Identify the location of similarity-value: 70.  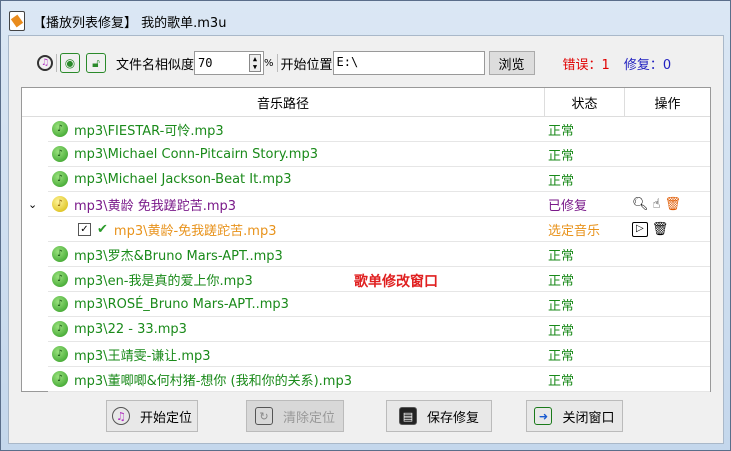
(205, 63).